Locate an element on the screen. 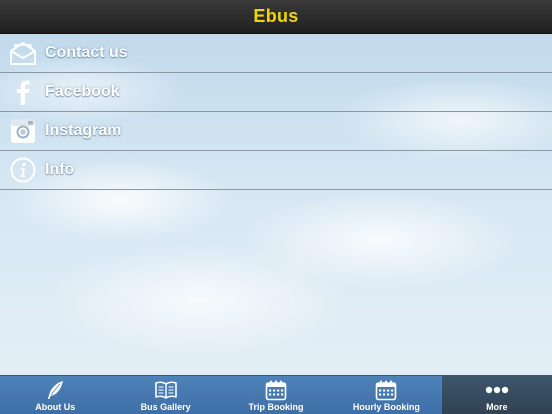 The width and height of the screenshot is (552, 414). tab-about-us: About Us is located at coordinates (55, 395).